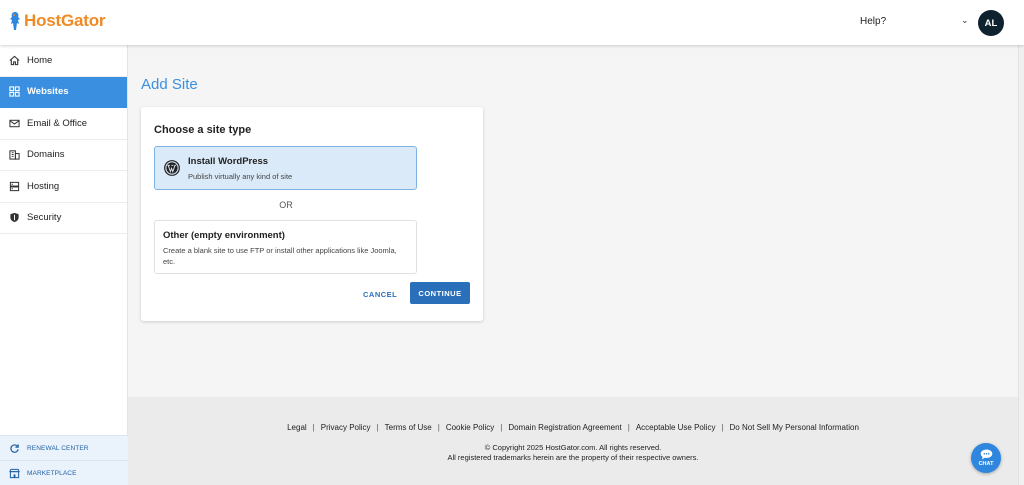 This screenshot has height=485, width=1024. I want to click on sidebar-item-domains: Domains, so click(63, 155).